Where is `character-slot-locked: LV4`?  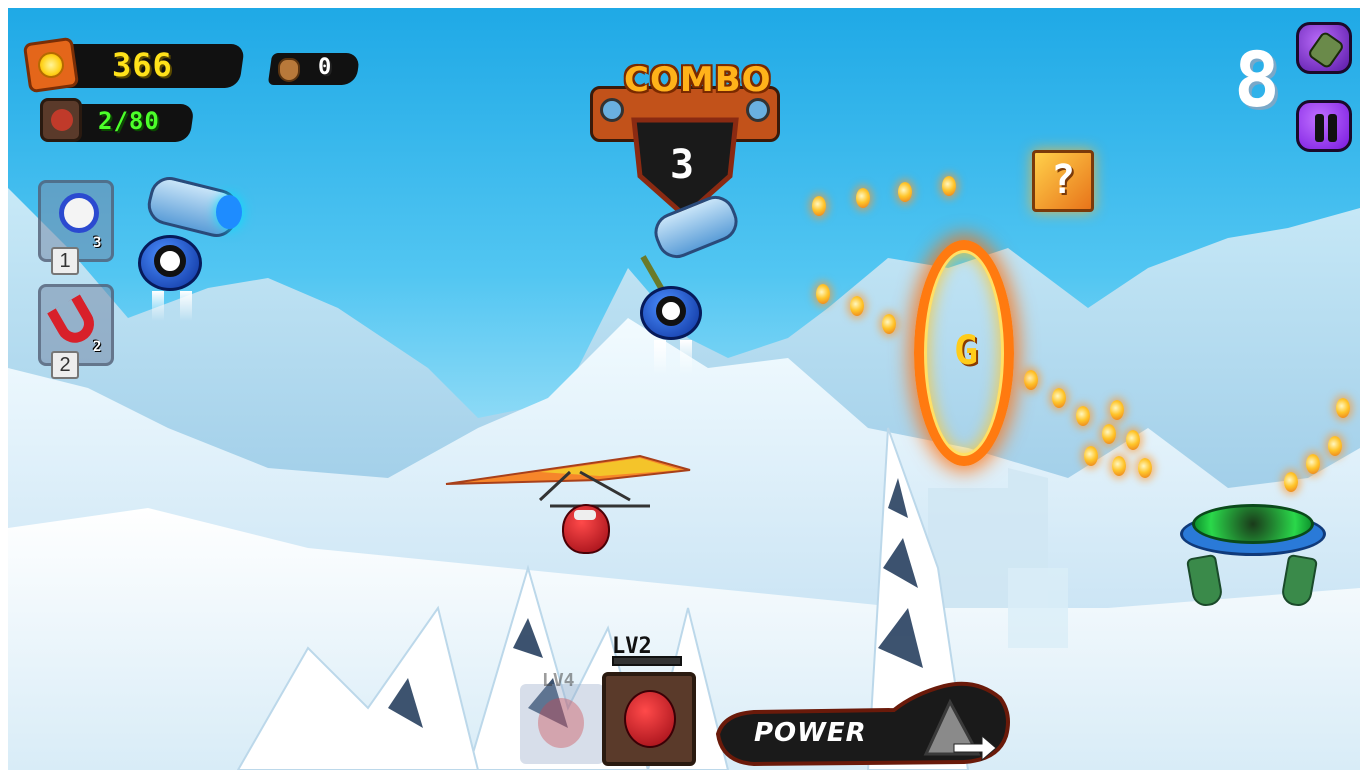 character-slot-locked: LV4 is located at coordinates (562, 717).